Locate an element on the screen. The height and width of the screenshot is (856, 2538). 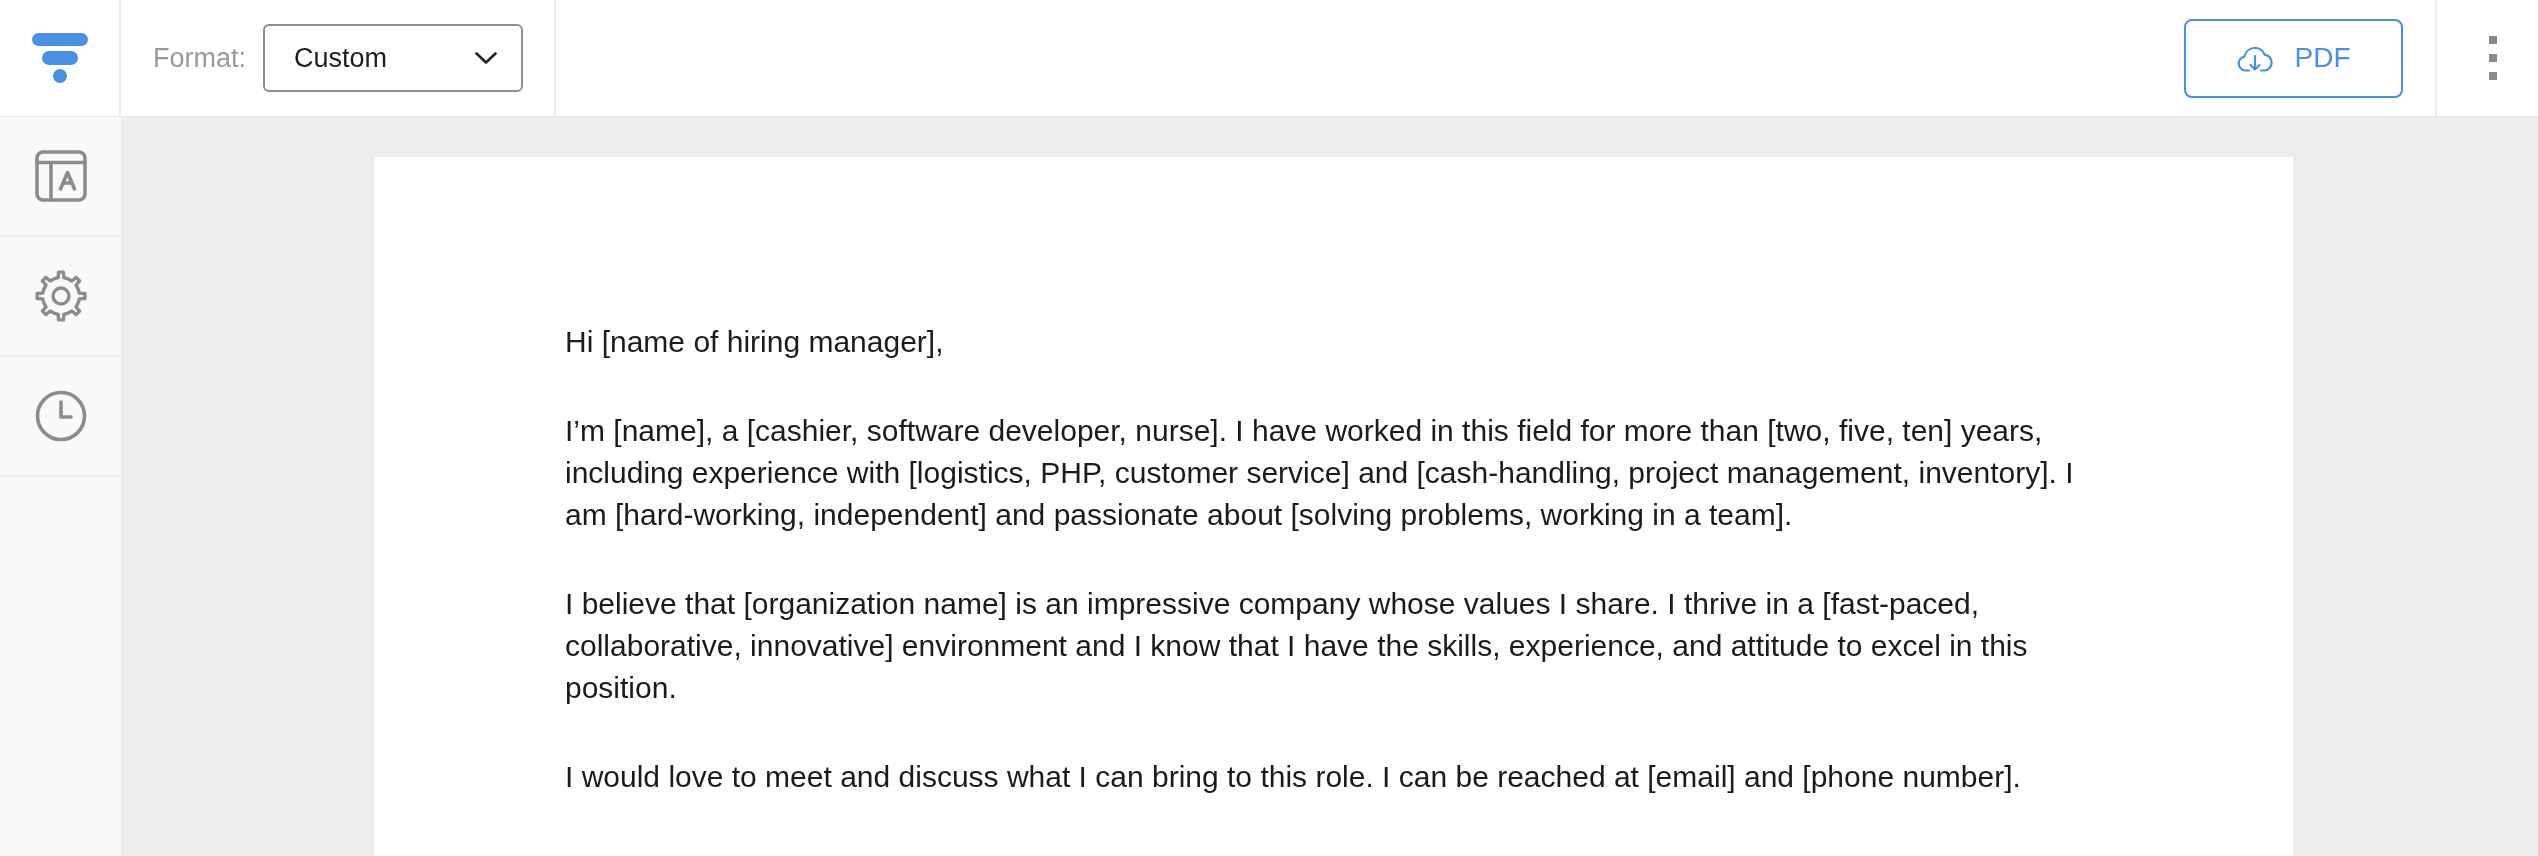
format-label: Format: is located at coordinates (199, 58).